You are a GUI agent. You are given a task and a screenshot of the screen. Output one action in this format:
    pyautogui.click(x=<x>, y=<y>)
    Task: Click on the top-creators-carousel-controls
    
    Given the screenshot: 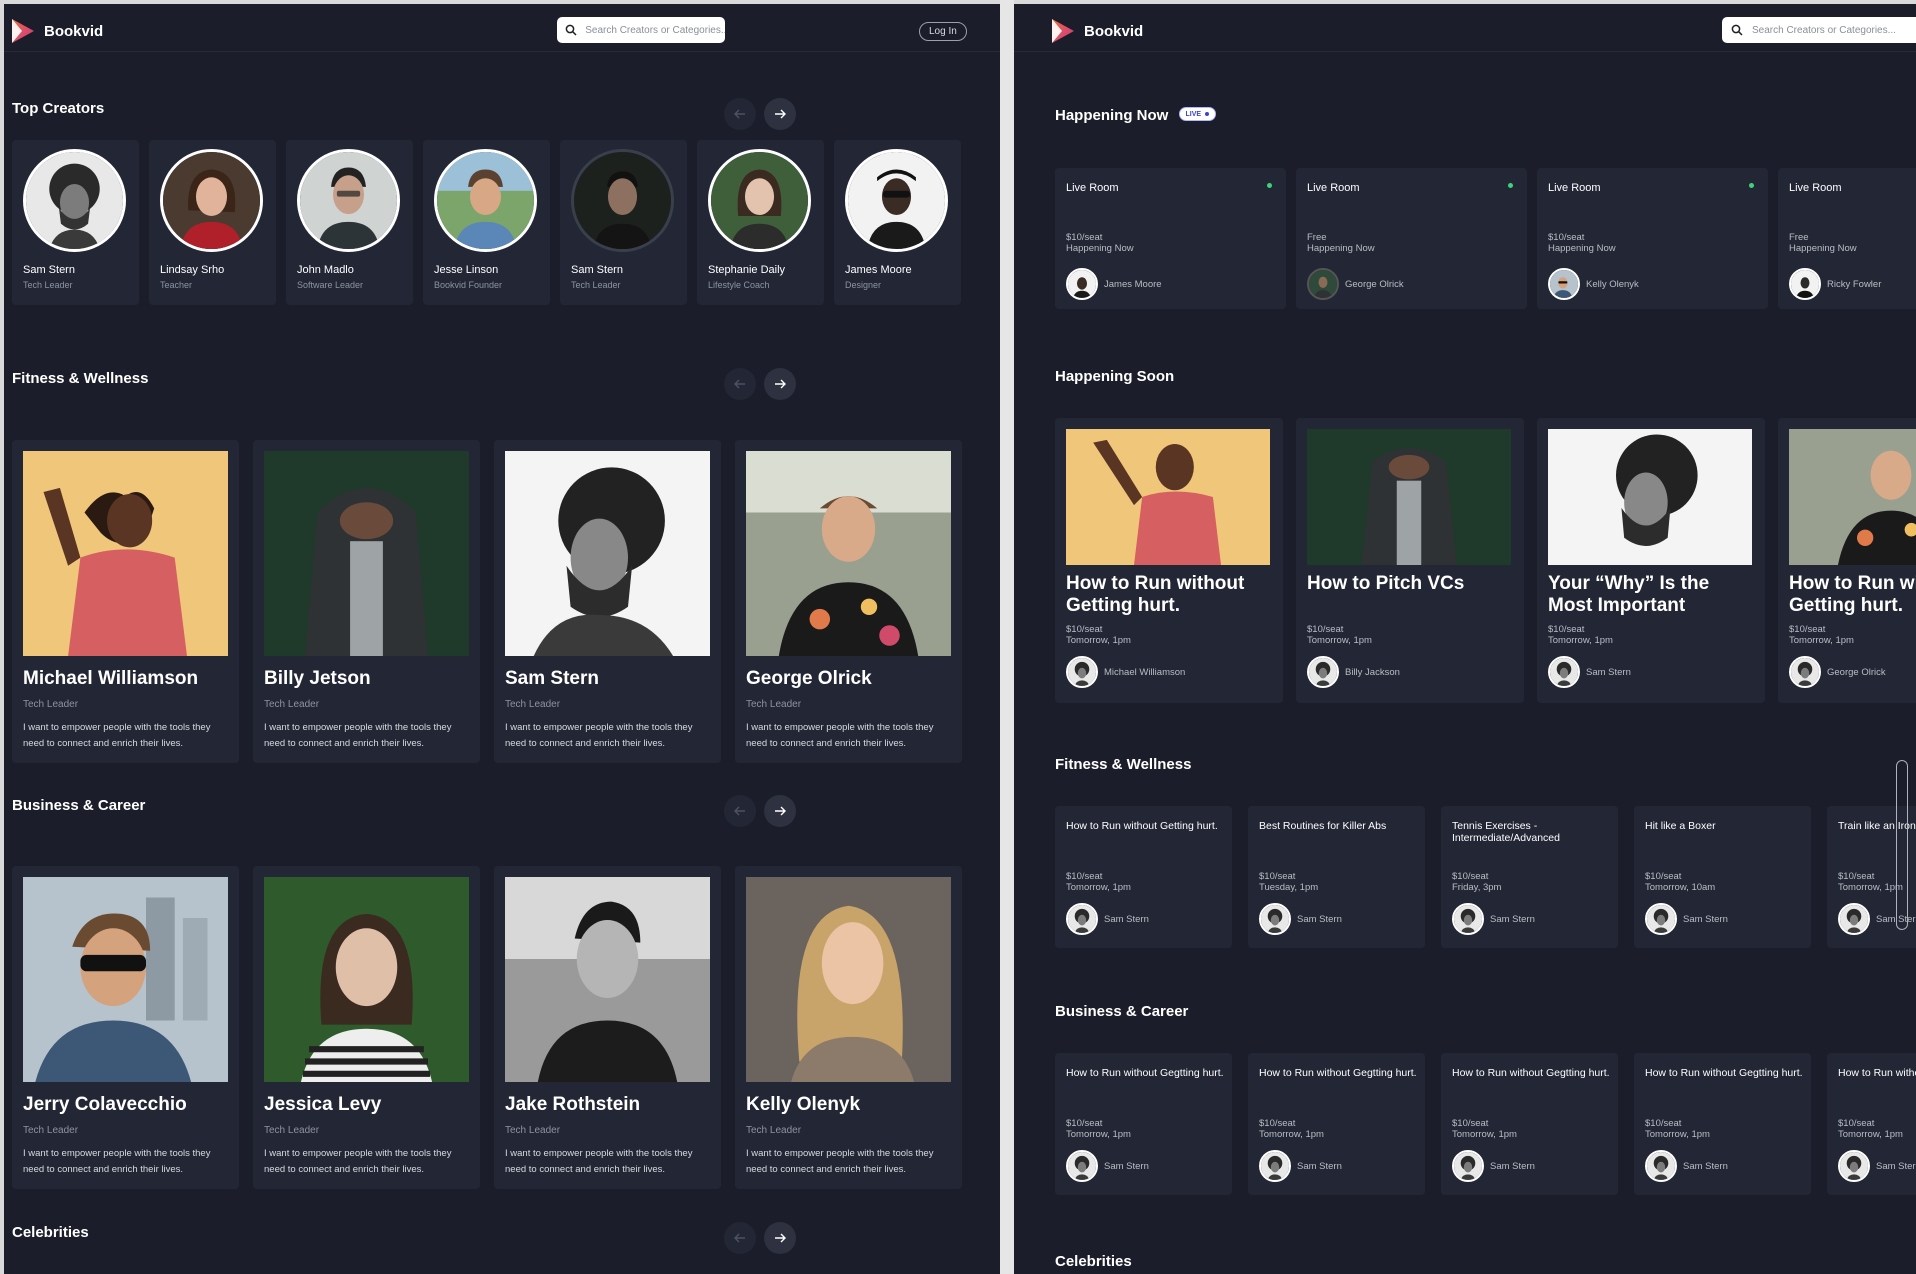 What is the action you would take?
    pyautogui.click(x=760, y=114)
    